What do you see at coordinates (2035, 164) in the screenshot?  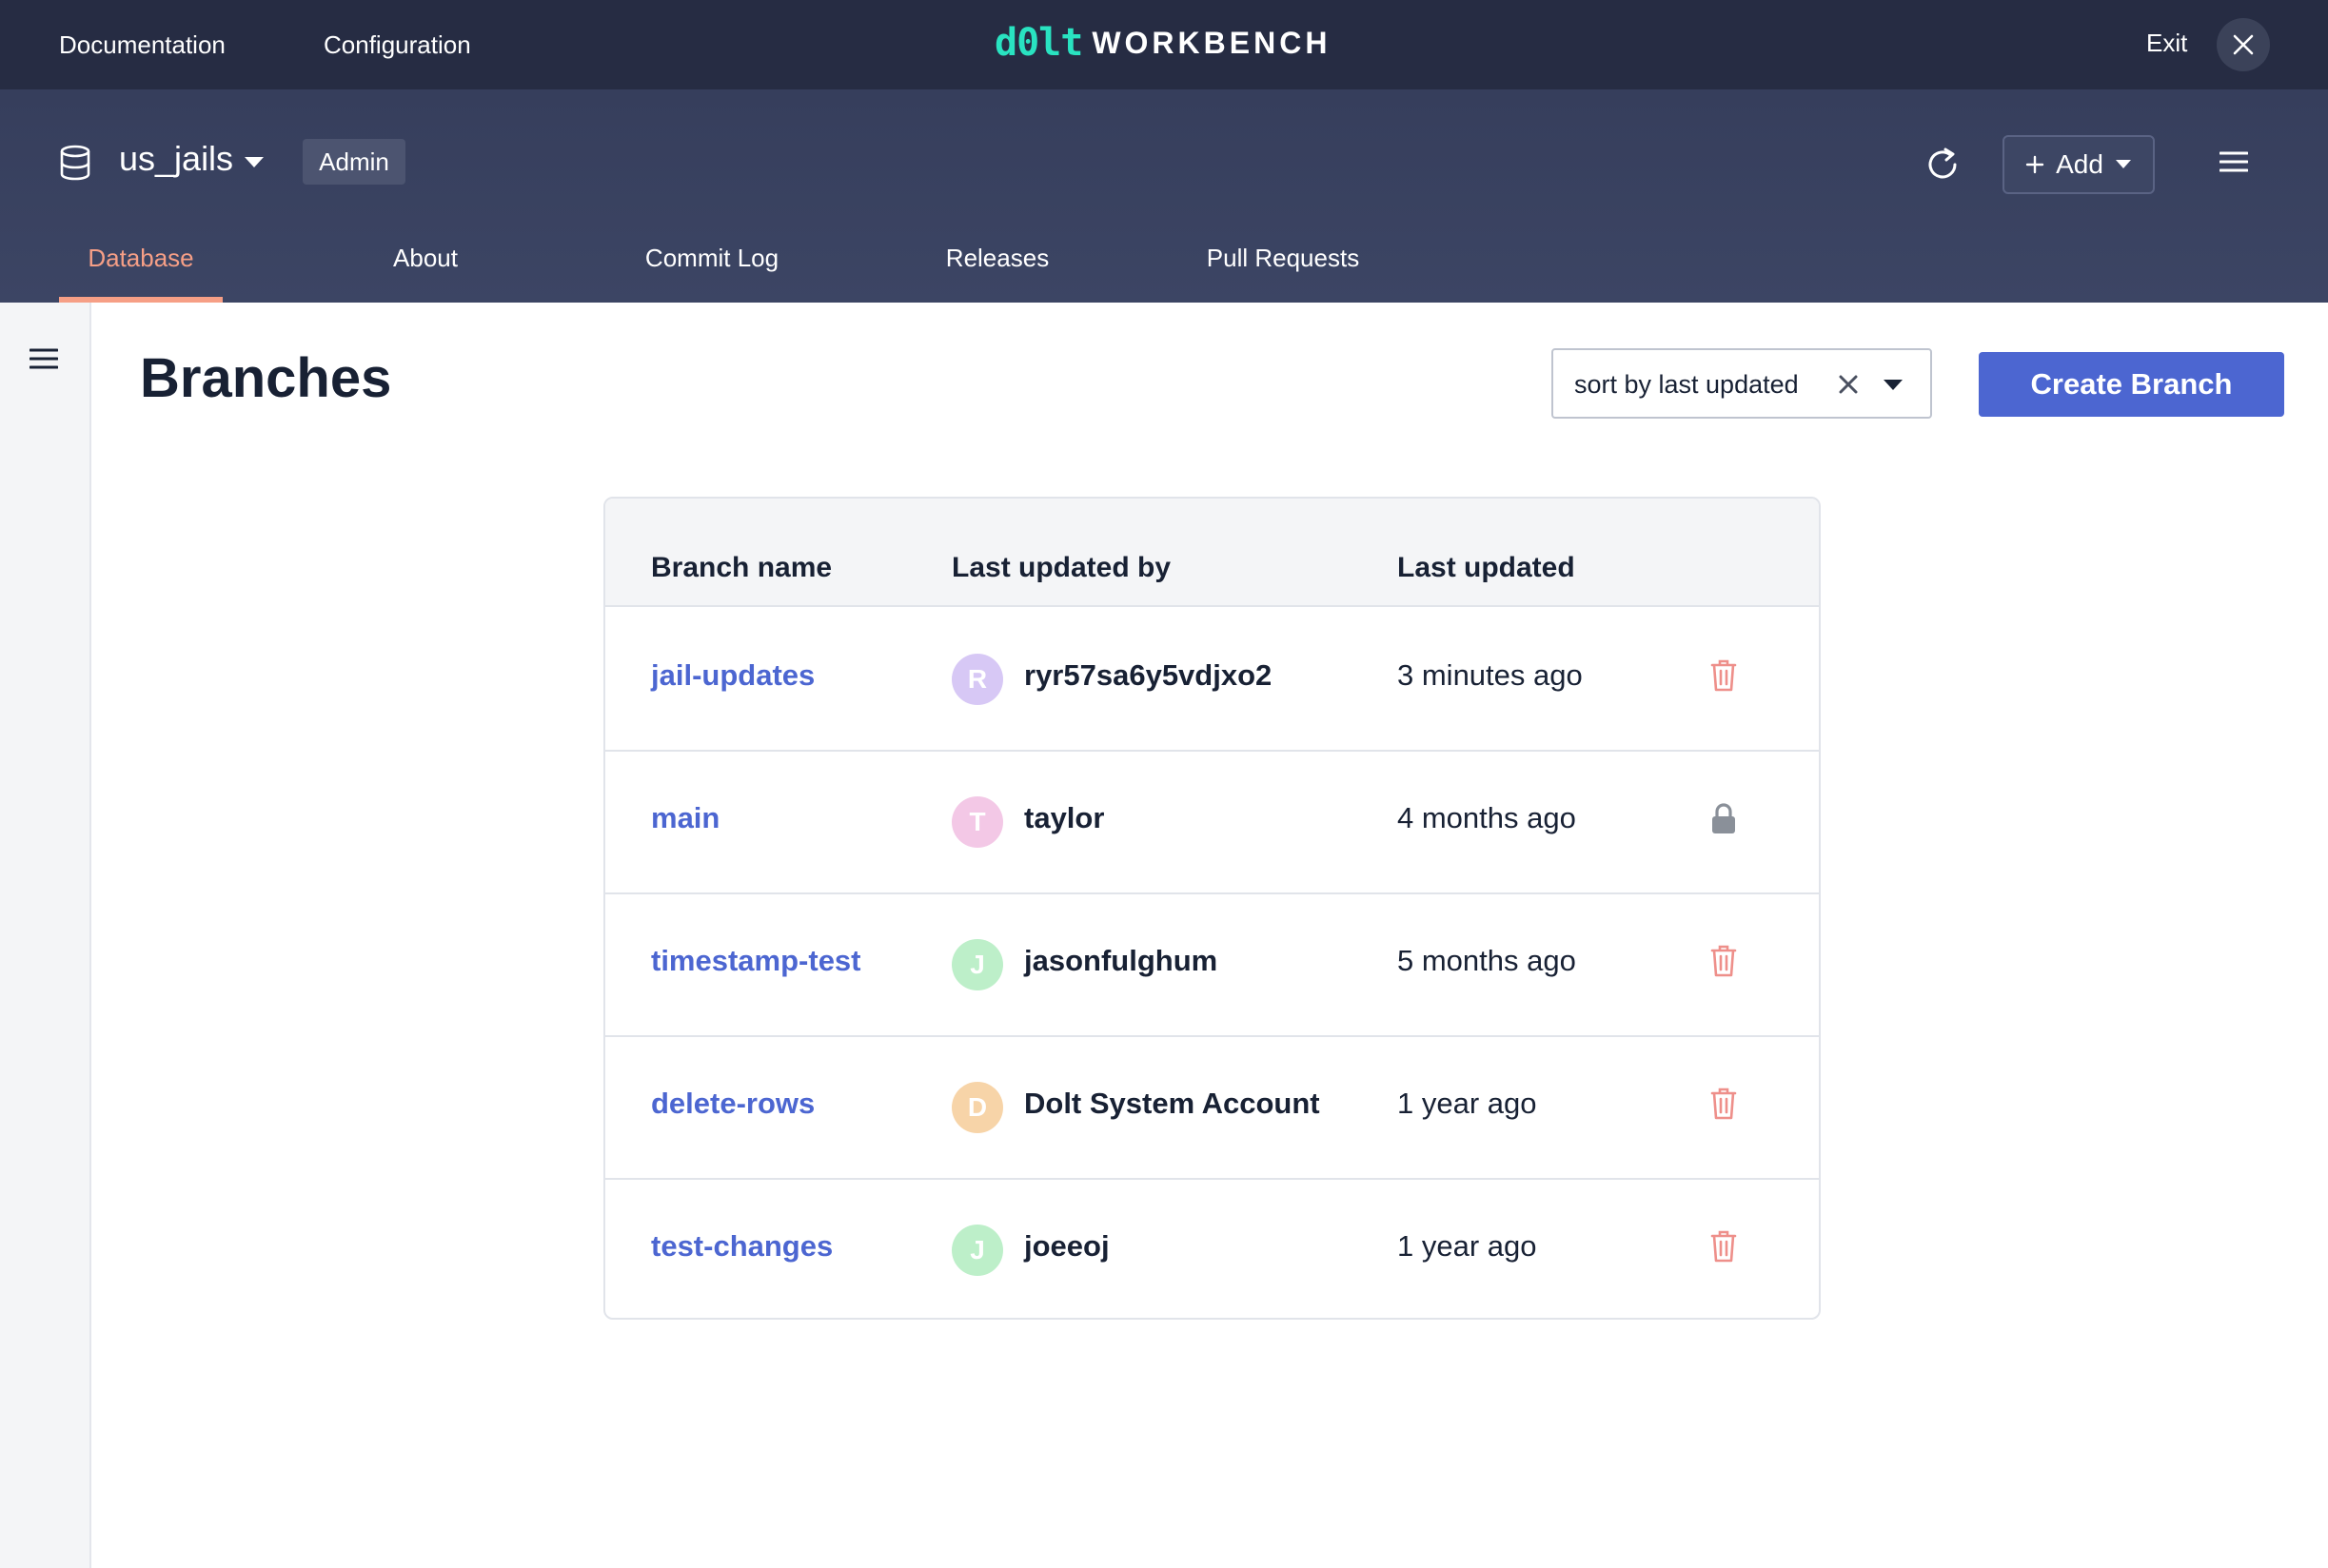 I see `plus-icon` at bounding box center [2035, 164].